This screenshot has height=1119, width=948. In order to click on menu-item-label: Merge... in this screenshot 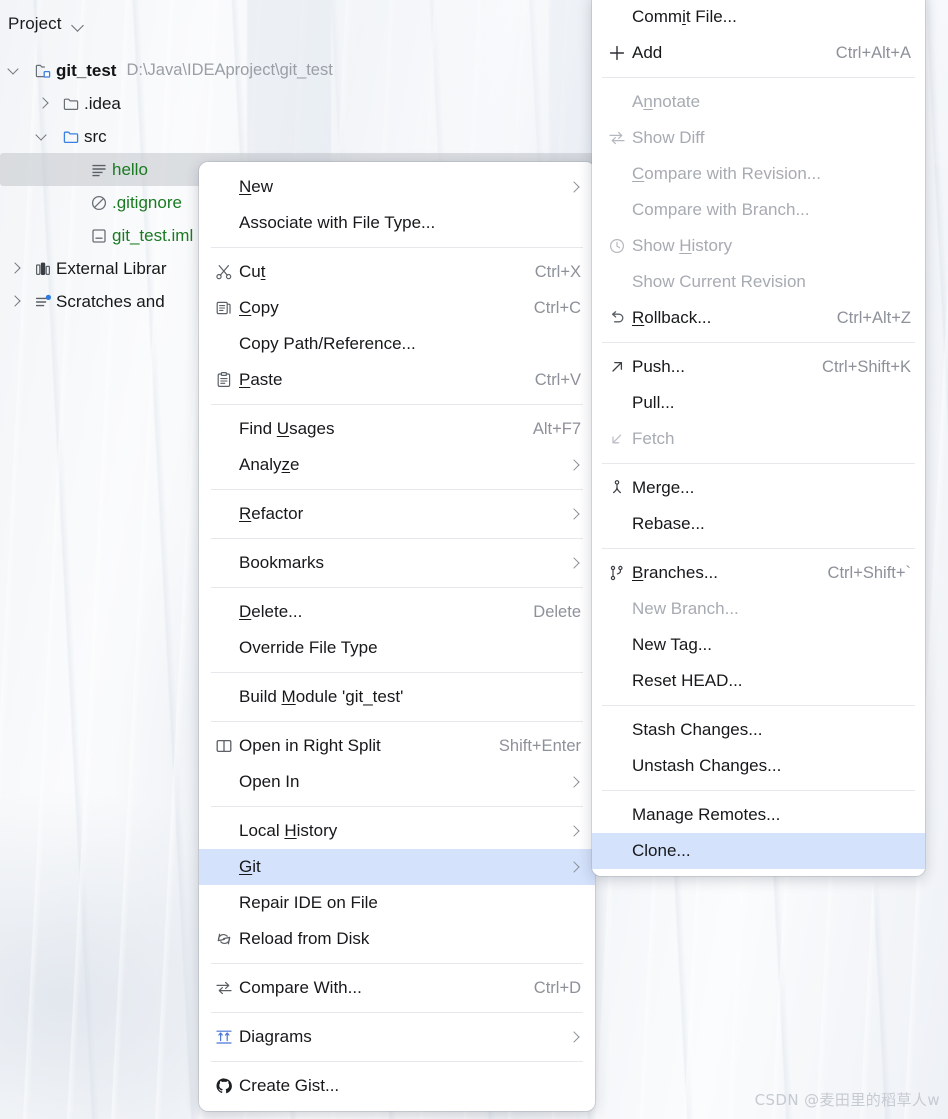, I will do `click(663, 487)`.